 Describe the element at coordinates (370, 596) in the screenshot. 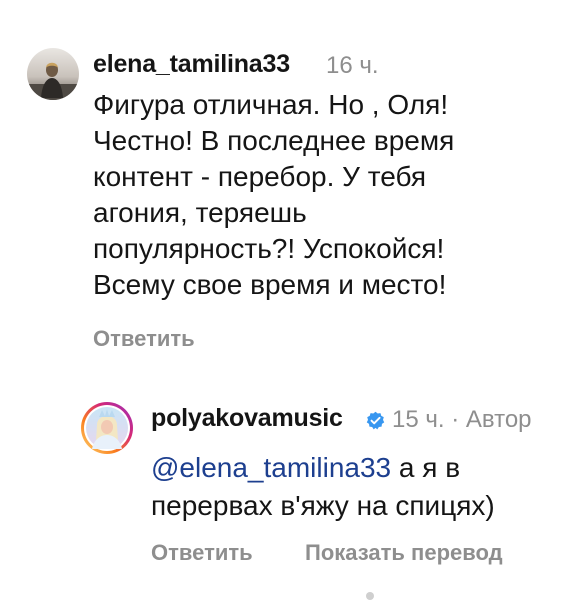

I see `partial-dot-icon` at that location.